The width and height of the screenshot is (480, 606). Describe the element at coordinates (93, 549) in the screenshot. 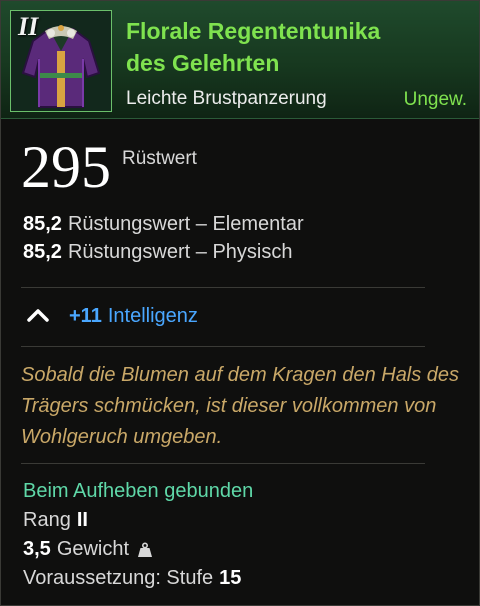

I see `weight-label: Gewicht` at that location.